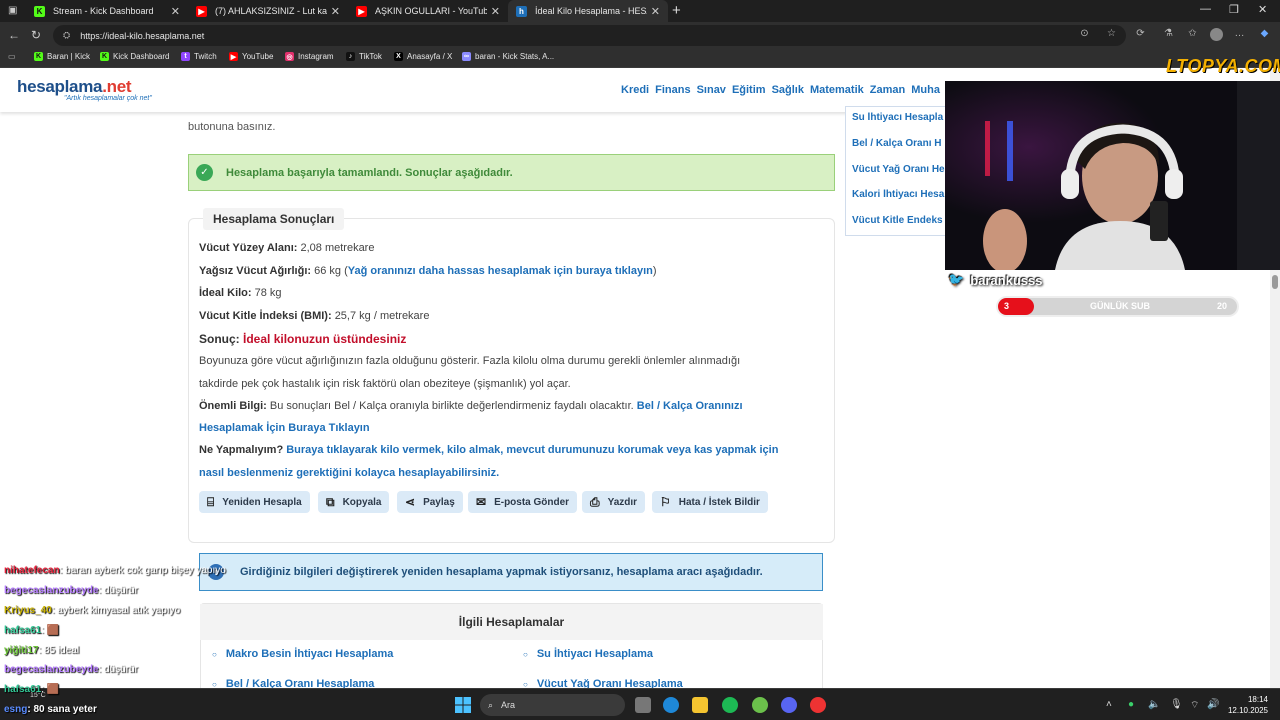 This screenshot has height=720, width=1280. I want to click on sidebar-link-kalori: Kalori İhtiyacı Hesa, so click(899, 194).